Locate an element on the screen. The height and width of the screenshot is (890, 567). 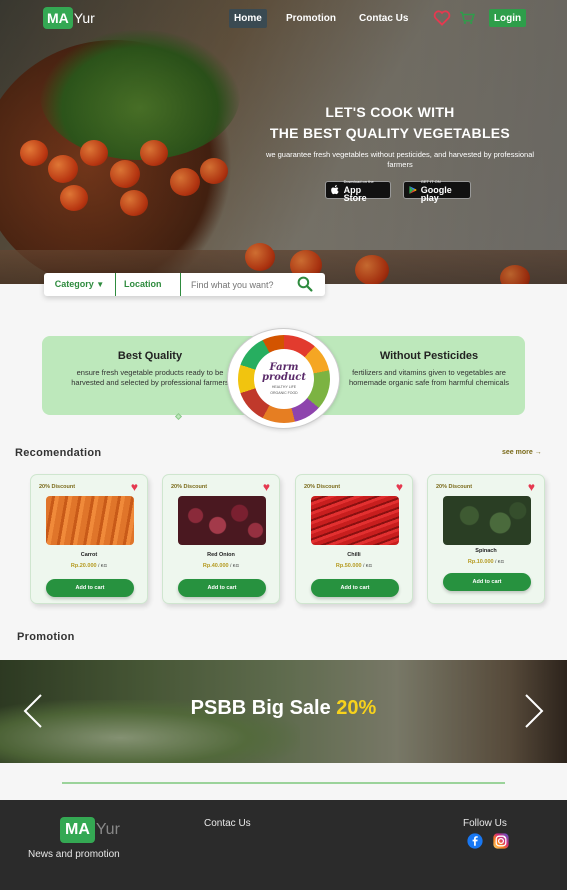
price-value: Rp.50.000 is located at coordinates (348, 566).